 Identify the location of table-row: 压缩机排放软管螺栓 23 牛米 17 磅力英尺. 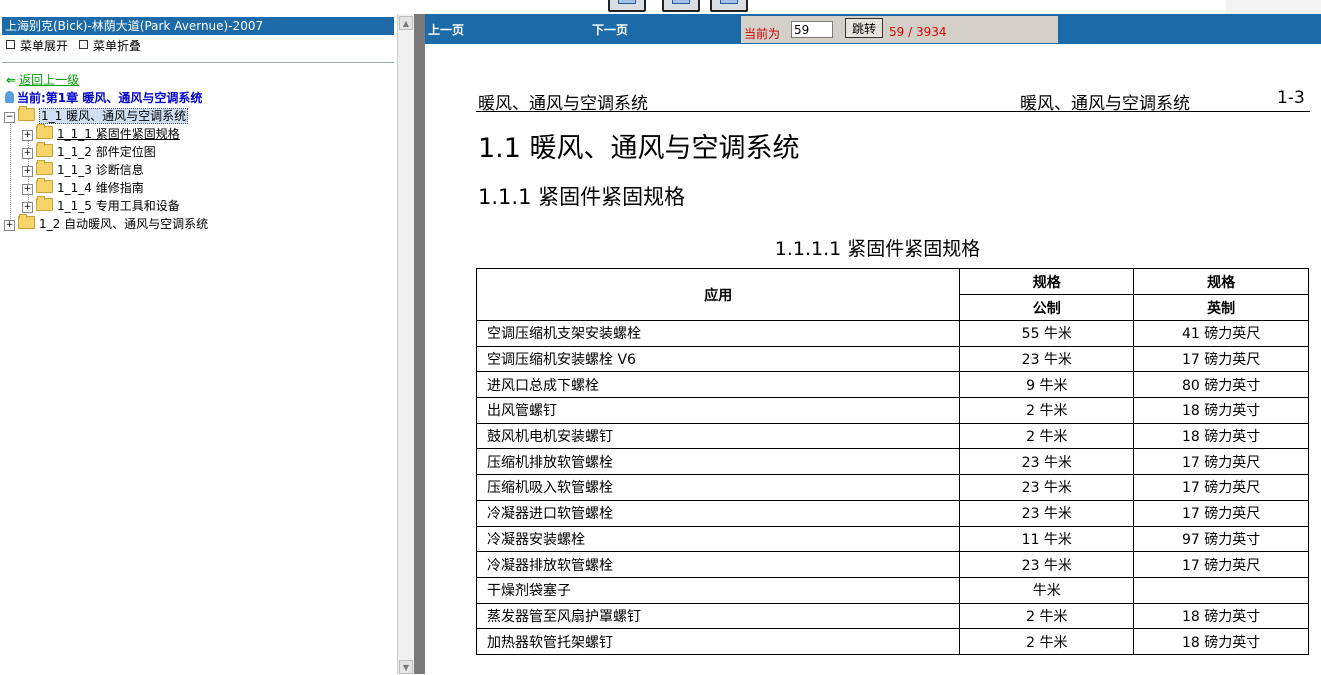
(892, 462).